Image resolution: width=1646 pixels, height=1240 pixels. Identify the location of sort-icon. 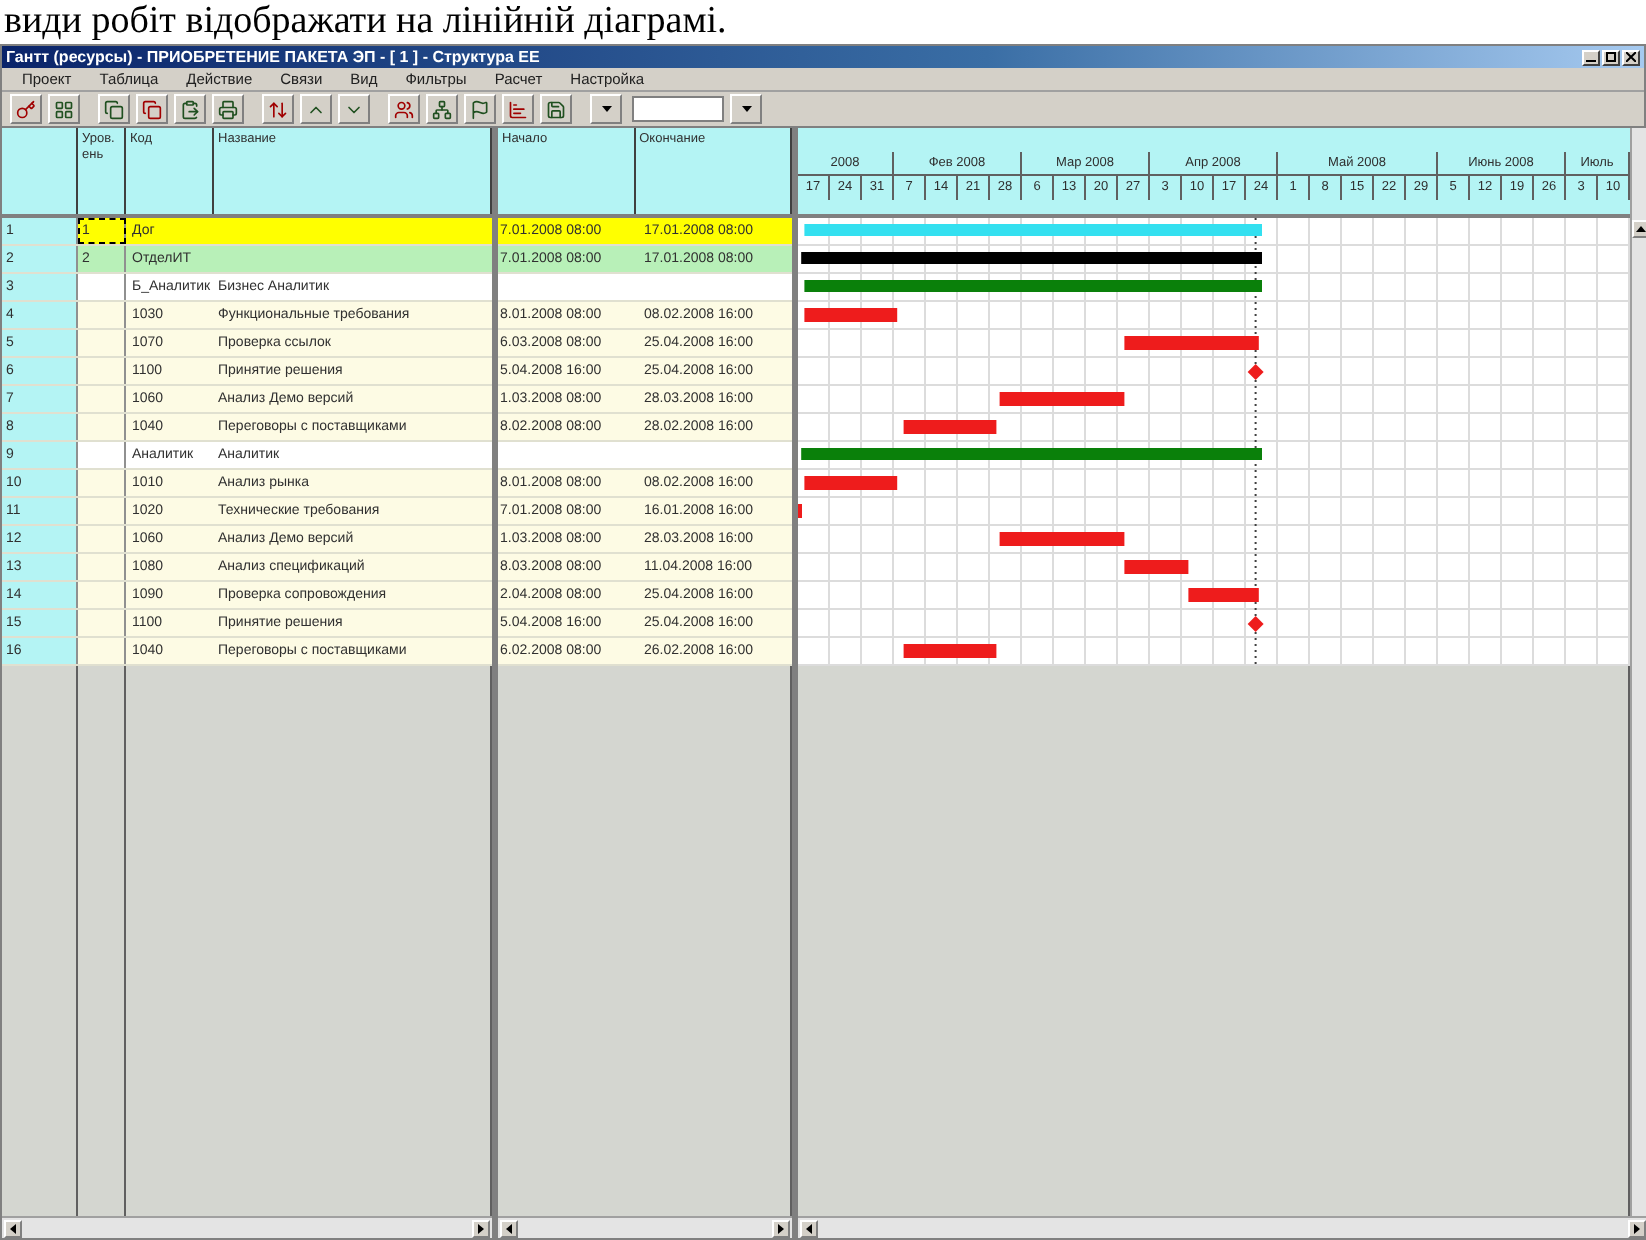
(278, 109).